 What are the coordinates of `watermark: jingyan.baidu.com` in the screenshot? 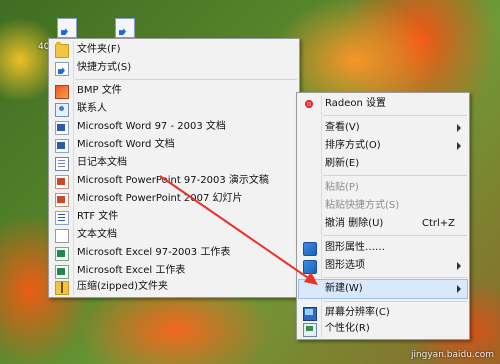 It's located at (452, 355).